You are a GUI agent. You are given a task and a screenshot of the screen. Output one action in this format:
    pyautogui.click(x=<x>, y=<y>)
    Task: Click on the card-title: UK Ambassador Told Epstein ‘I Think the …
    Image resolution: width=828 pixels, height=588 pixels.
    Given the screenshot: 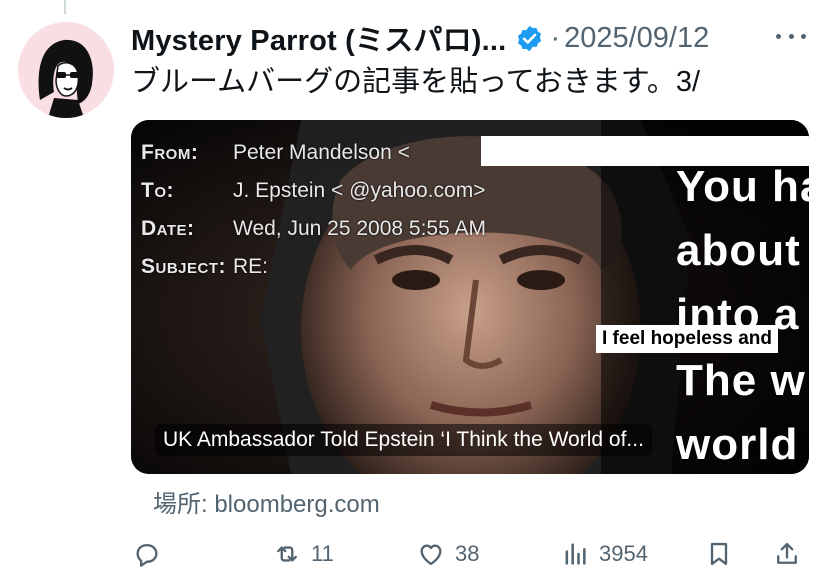 What is the action you would take?
    pyautogui.click(x=403, y=440)
    